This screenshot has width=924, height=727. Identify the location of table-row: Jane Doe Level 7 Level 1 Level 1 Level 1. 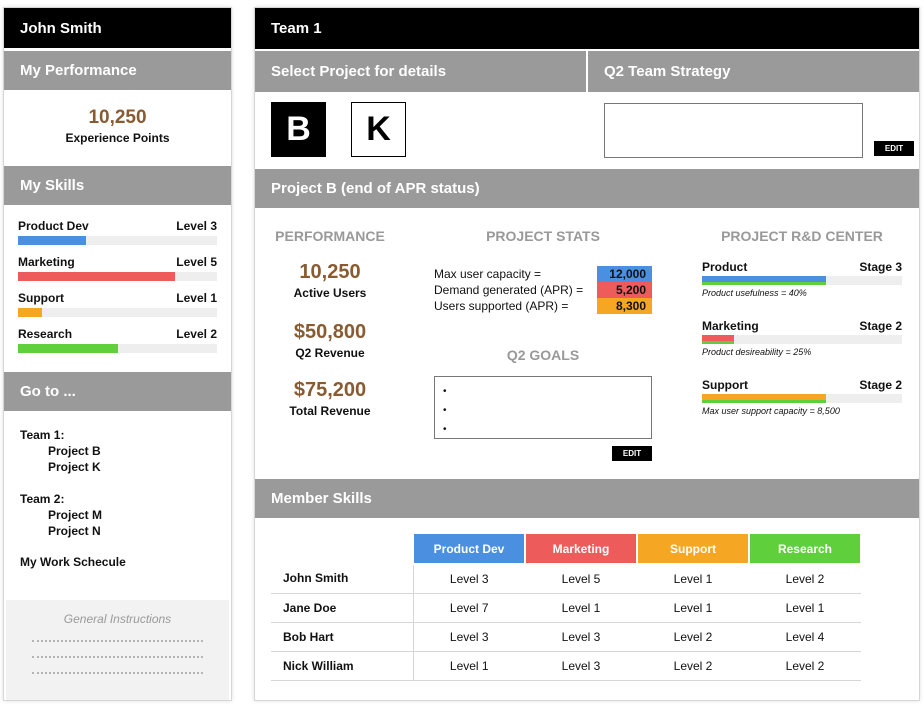
(566, 608).